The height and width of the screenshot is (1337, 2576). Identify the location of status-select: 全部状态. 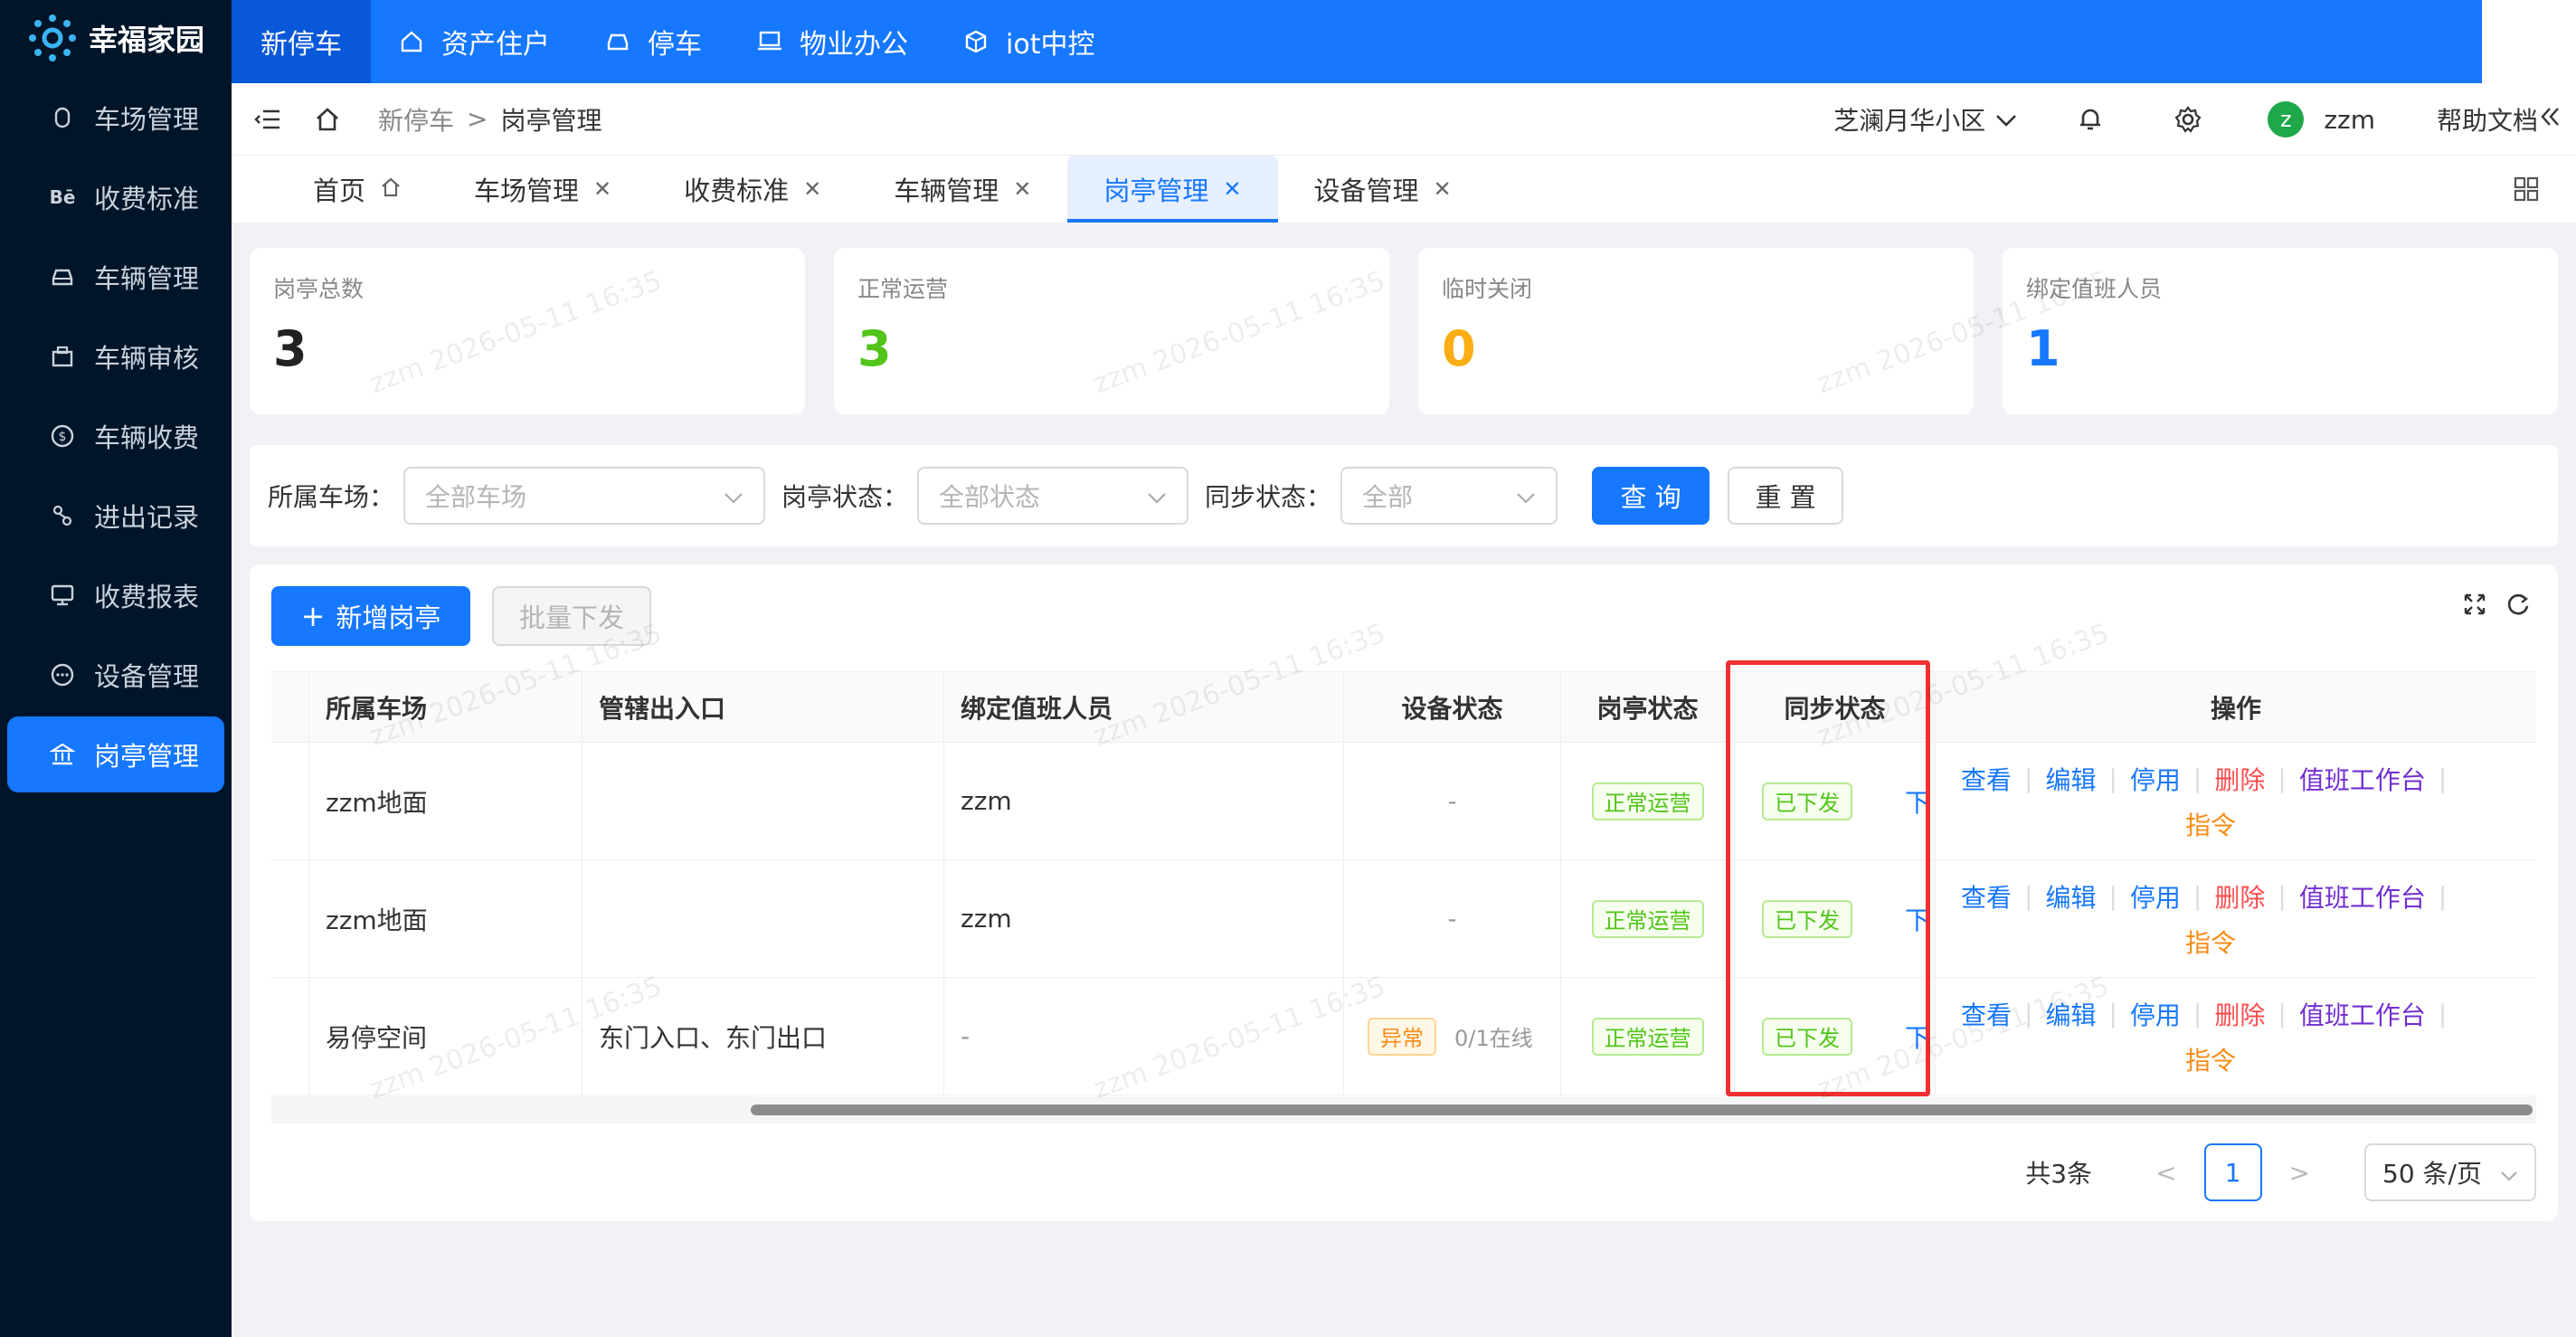
(1053, 496).